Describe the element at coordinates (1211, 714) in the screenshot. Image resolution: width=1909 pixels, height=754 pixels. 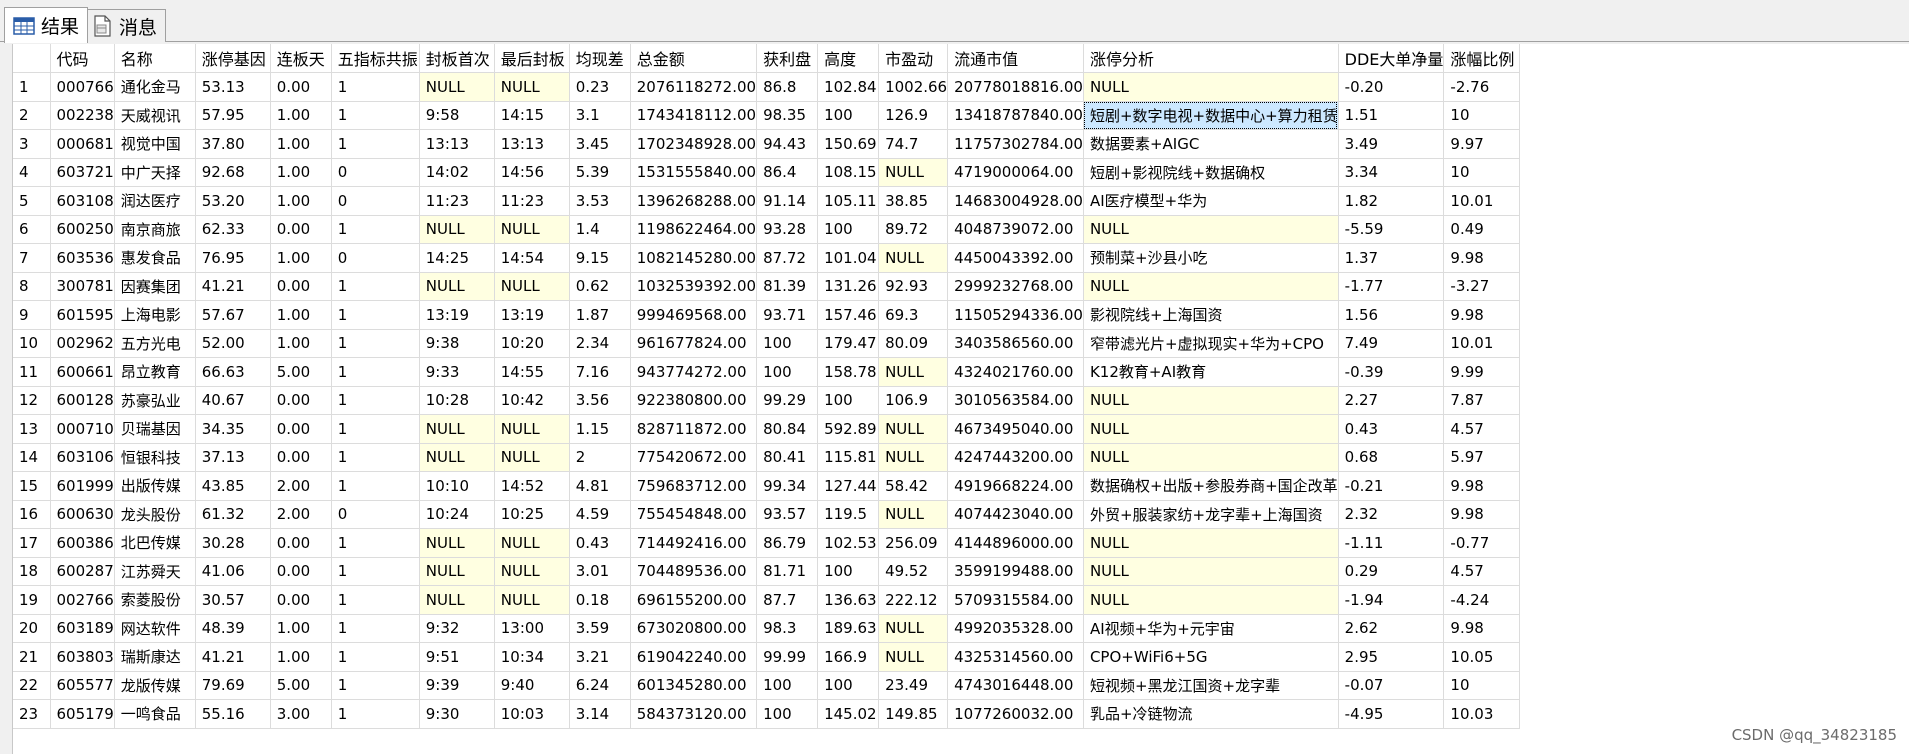
I see `table-cell: 乳品+冷链物流` at that location.